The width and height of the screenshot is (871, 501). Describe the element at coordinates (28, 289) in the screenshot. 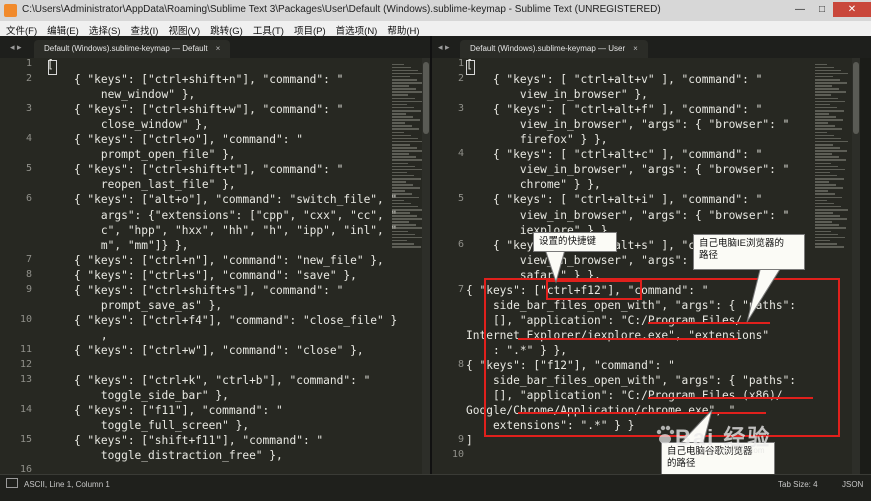

I see `line-number: 9` at that location.